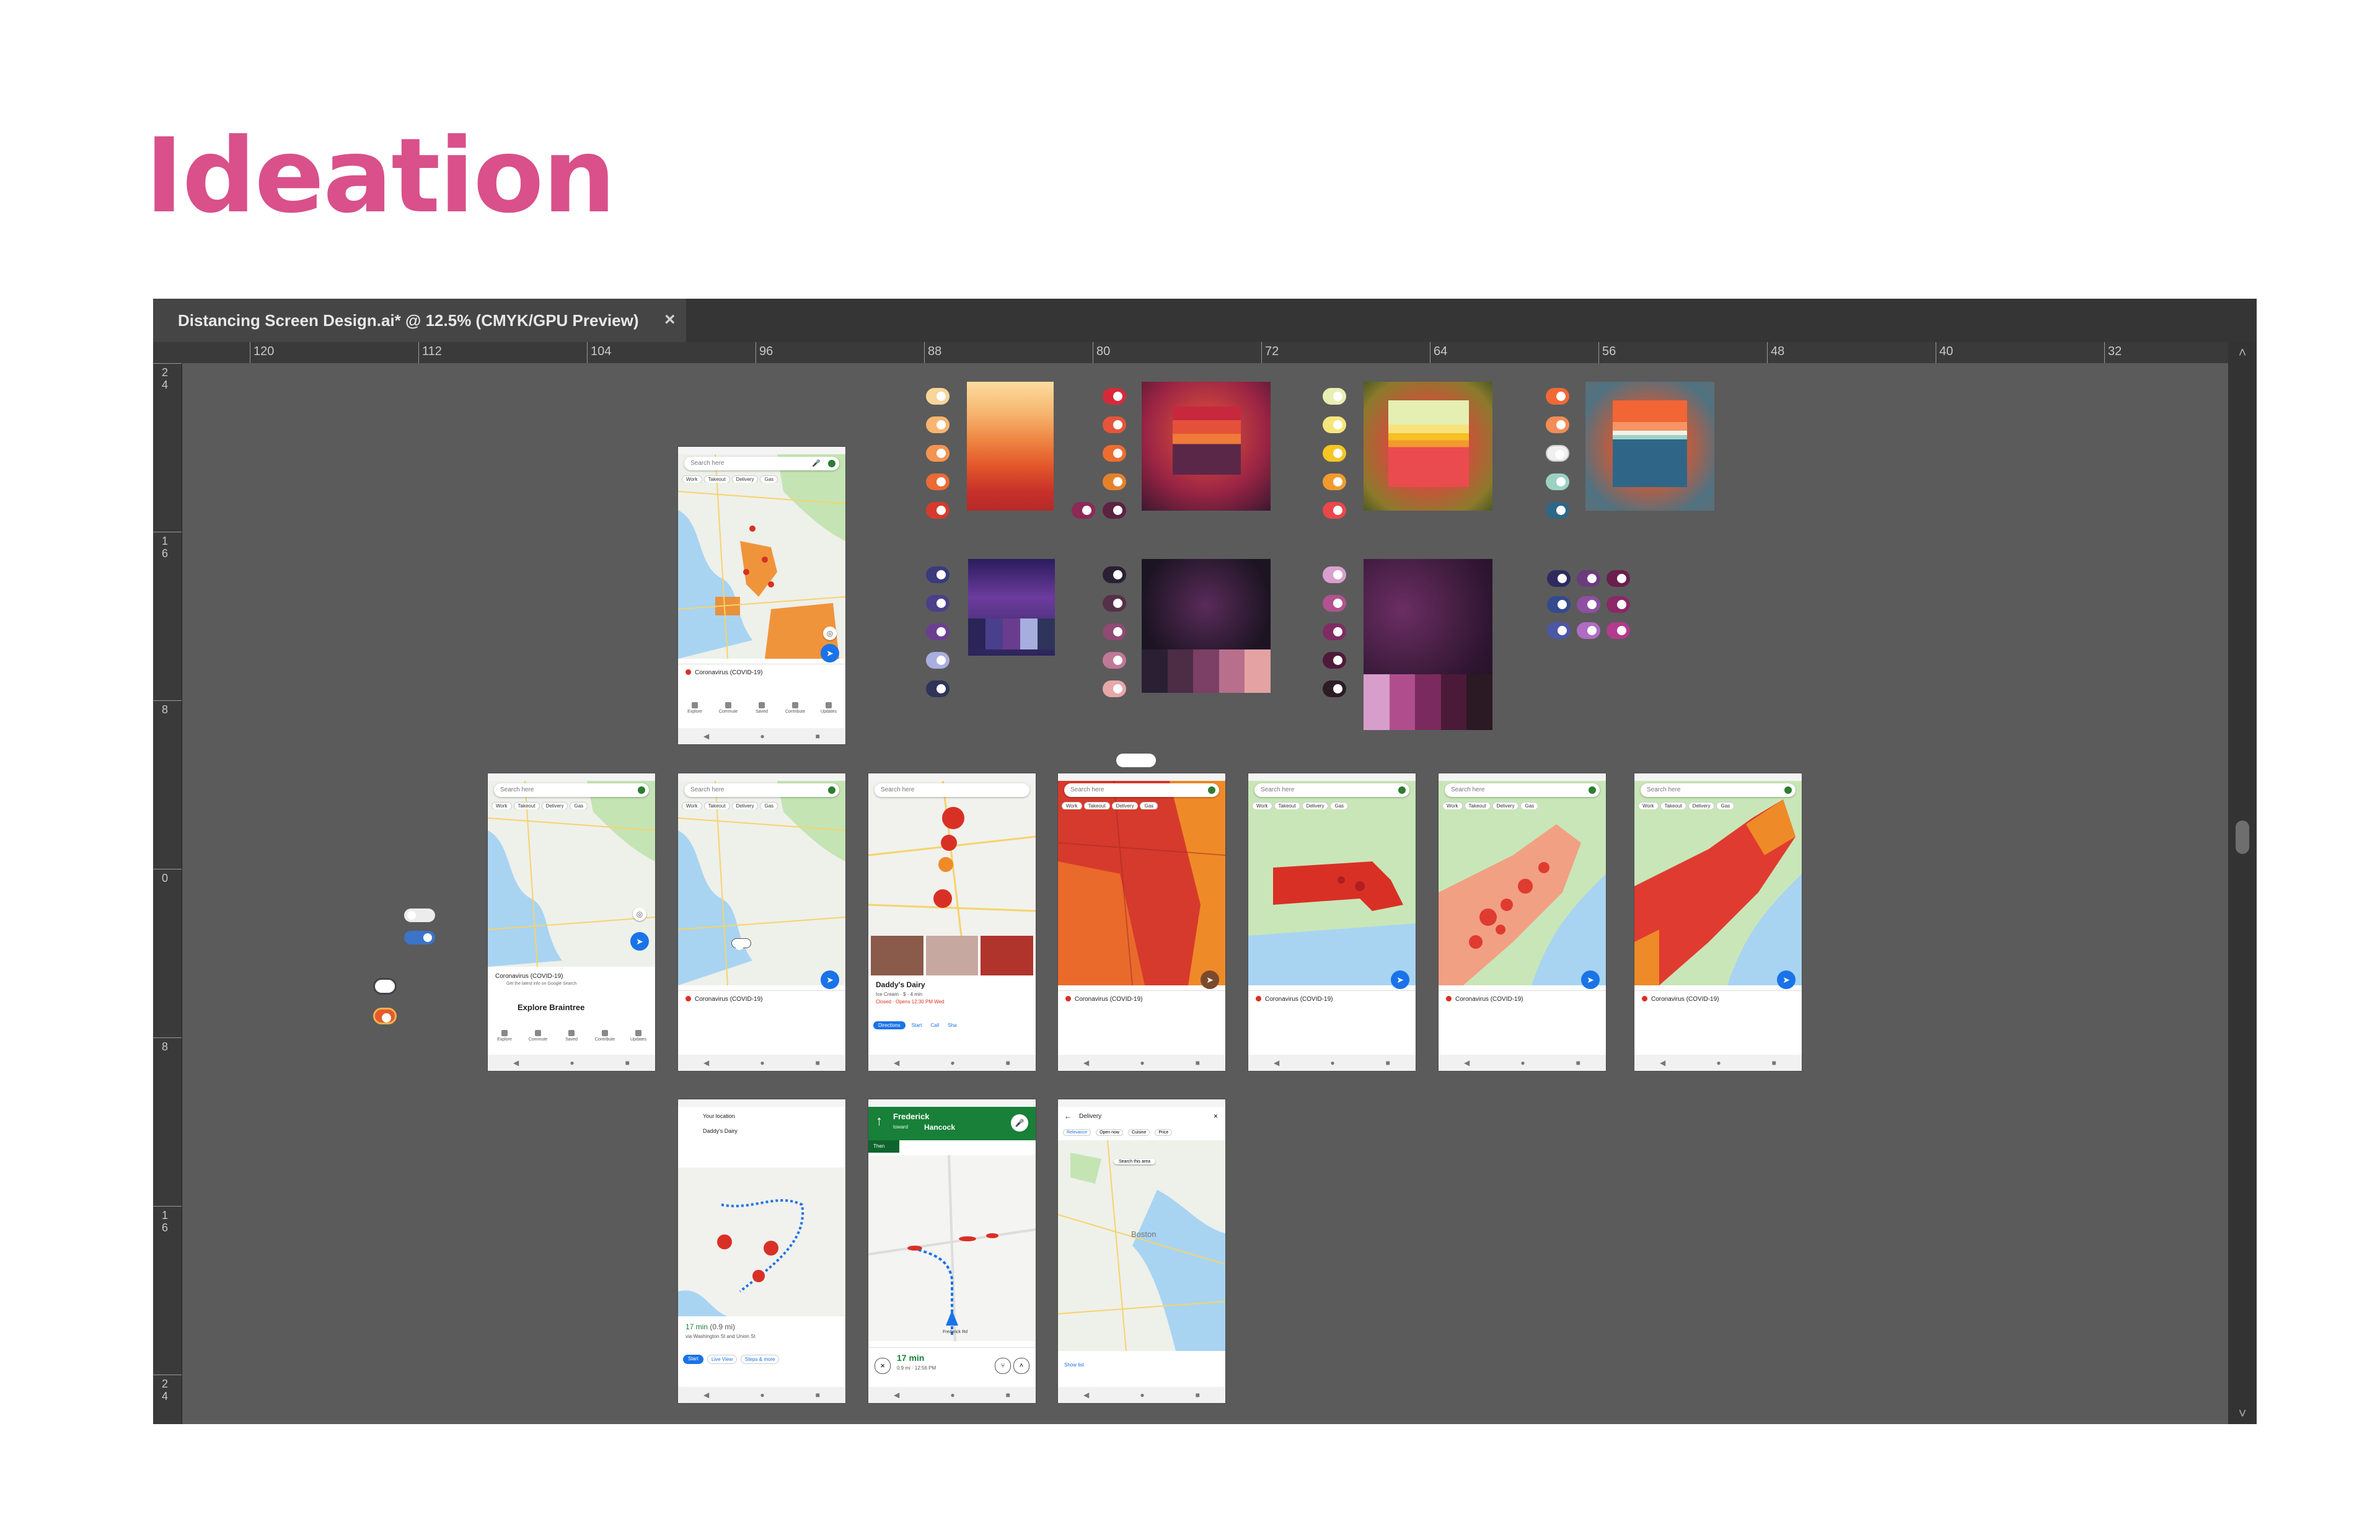 The width and height of the screenshot is (2380, 1540). Describe the element at coordinates (1021, 1366) in the screenshot. I see `chevron-up-icon: ˄` at that location.